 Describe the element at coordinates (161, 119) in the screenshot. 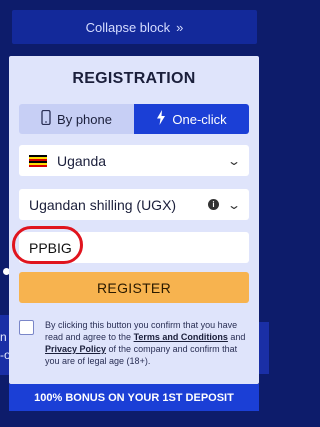

I see `lightning-icon` at that location.